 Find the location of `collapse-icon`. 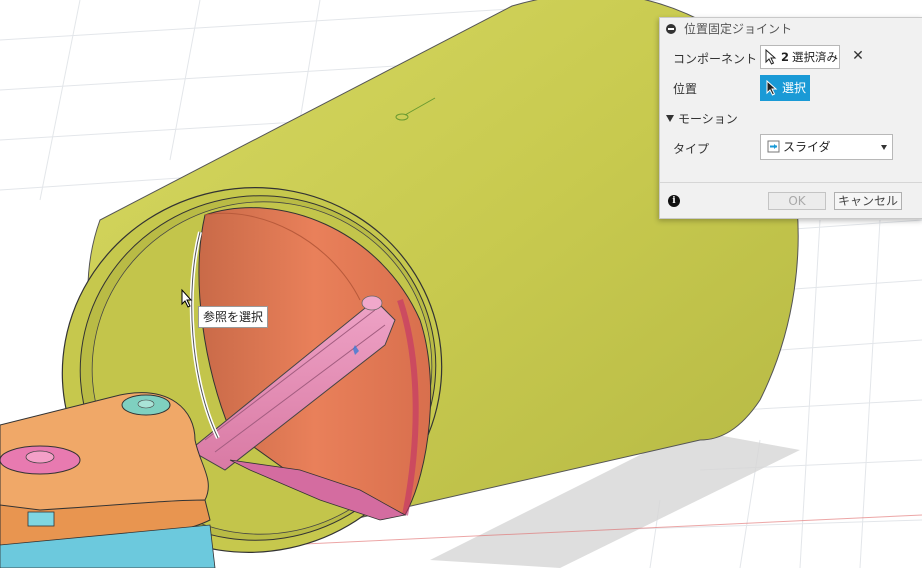

collapse-icon is located at coordinates (671, 29).